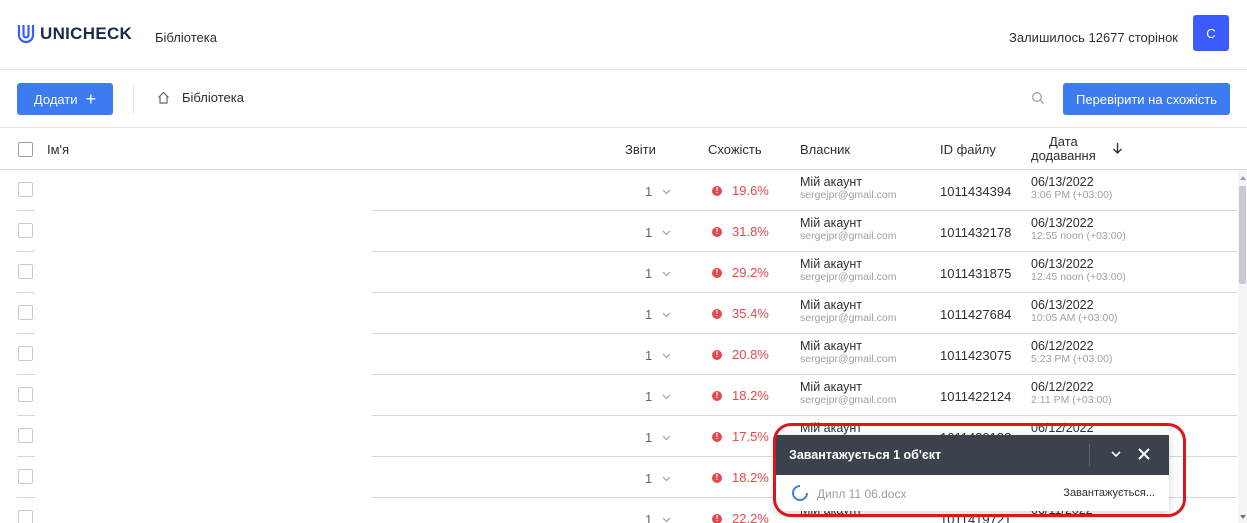 Image resolution: width=1247 pixels, height=523 pixels. Describe the element at coordinates (163, 97) in the screenshot. I see `home-icon` at that location.